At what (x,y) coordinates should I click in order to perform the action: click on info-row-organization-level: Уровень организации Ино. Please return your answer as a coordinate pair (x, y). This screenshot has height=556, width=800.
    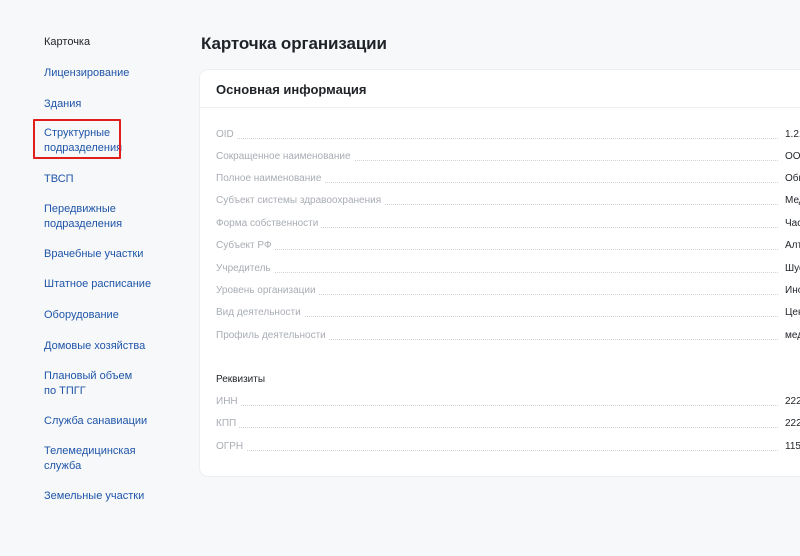
    Looking at the image, I should click on (508, 292).